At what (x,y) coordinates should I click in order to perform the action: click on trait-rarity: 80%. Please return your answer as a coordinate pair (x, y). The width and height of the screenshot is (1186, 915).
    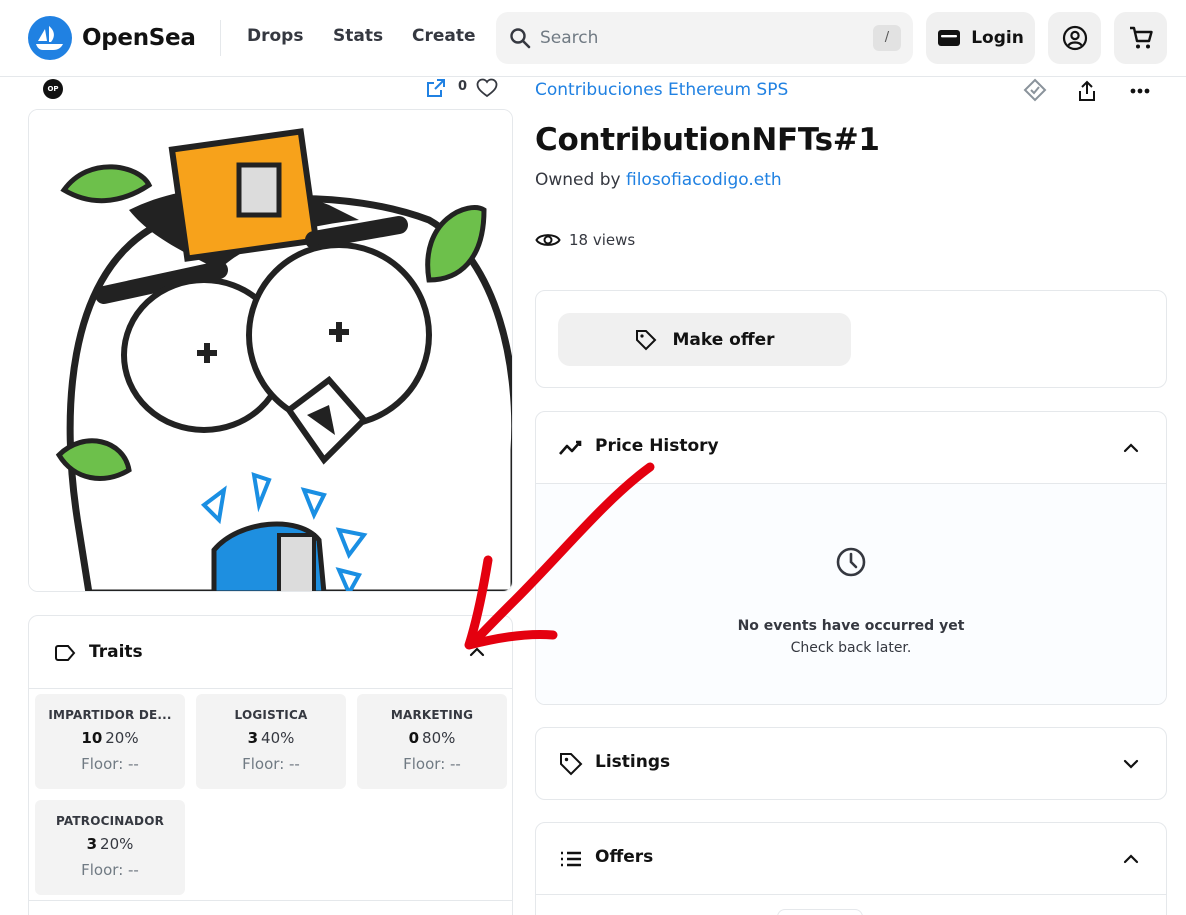
    Looking at the image, I should click on (439, 738).